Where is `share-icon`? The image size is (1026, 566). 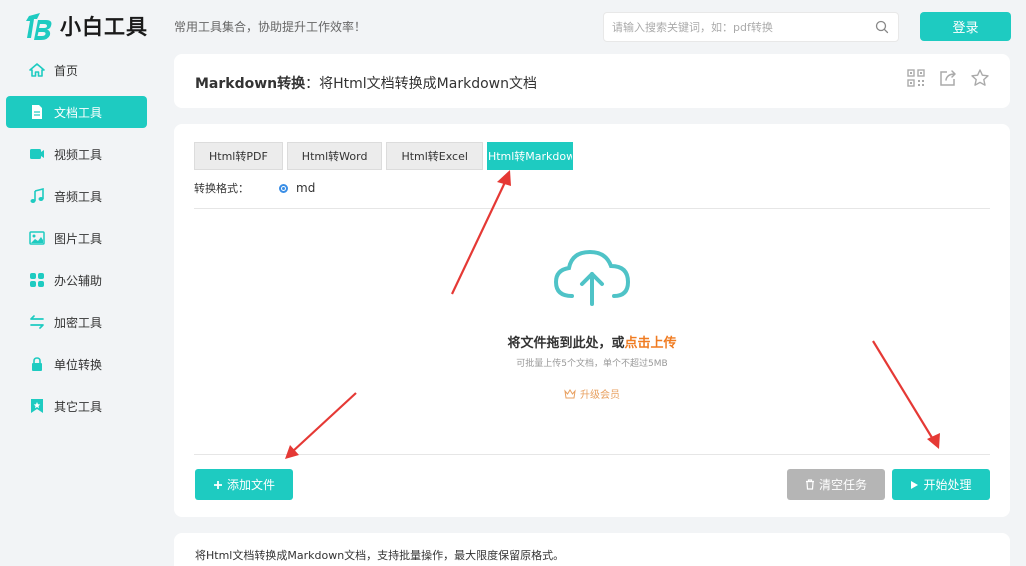
share-icon is located at coordinates (948, 78).